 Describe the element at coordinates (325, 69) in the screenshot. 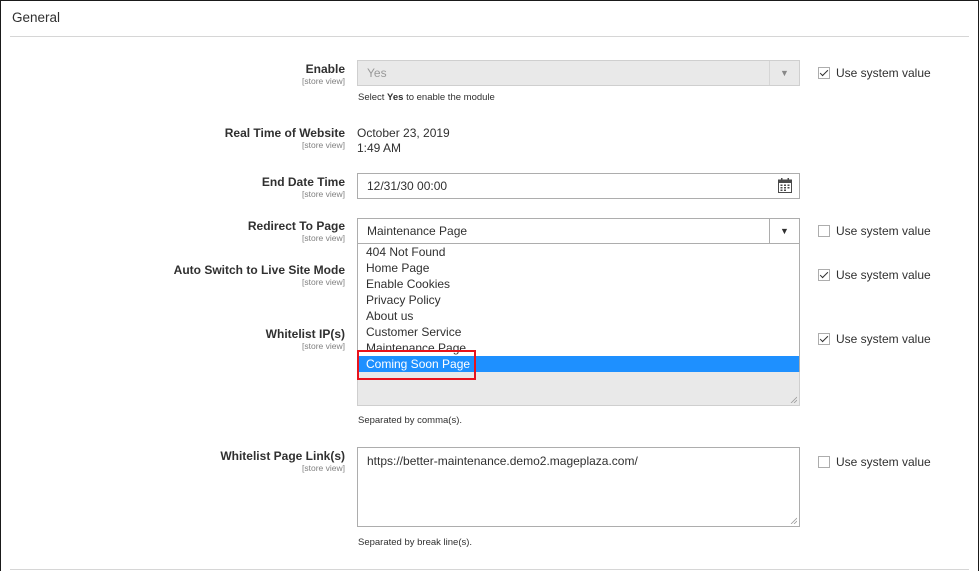

I see `enable-label: Enable` at that location.